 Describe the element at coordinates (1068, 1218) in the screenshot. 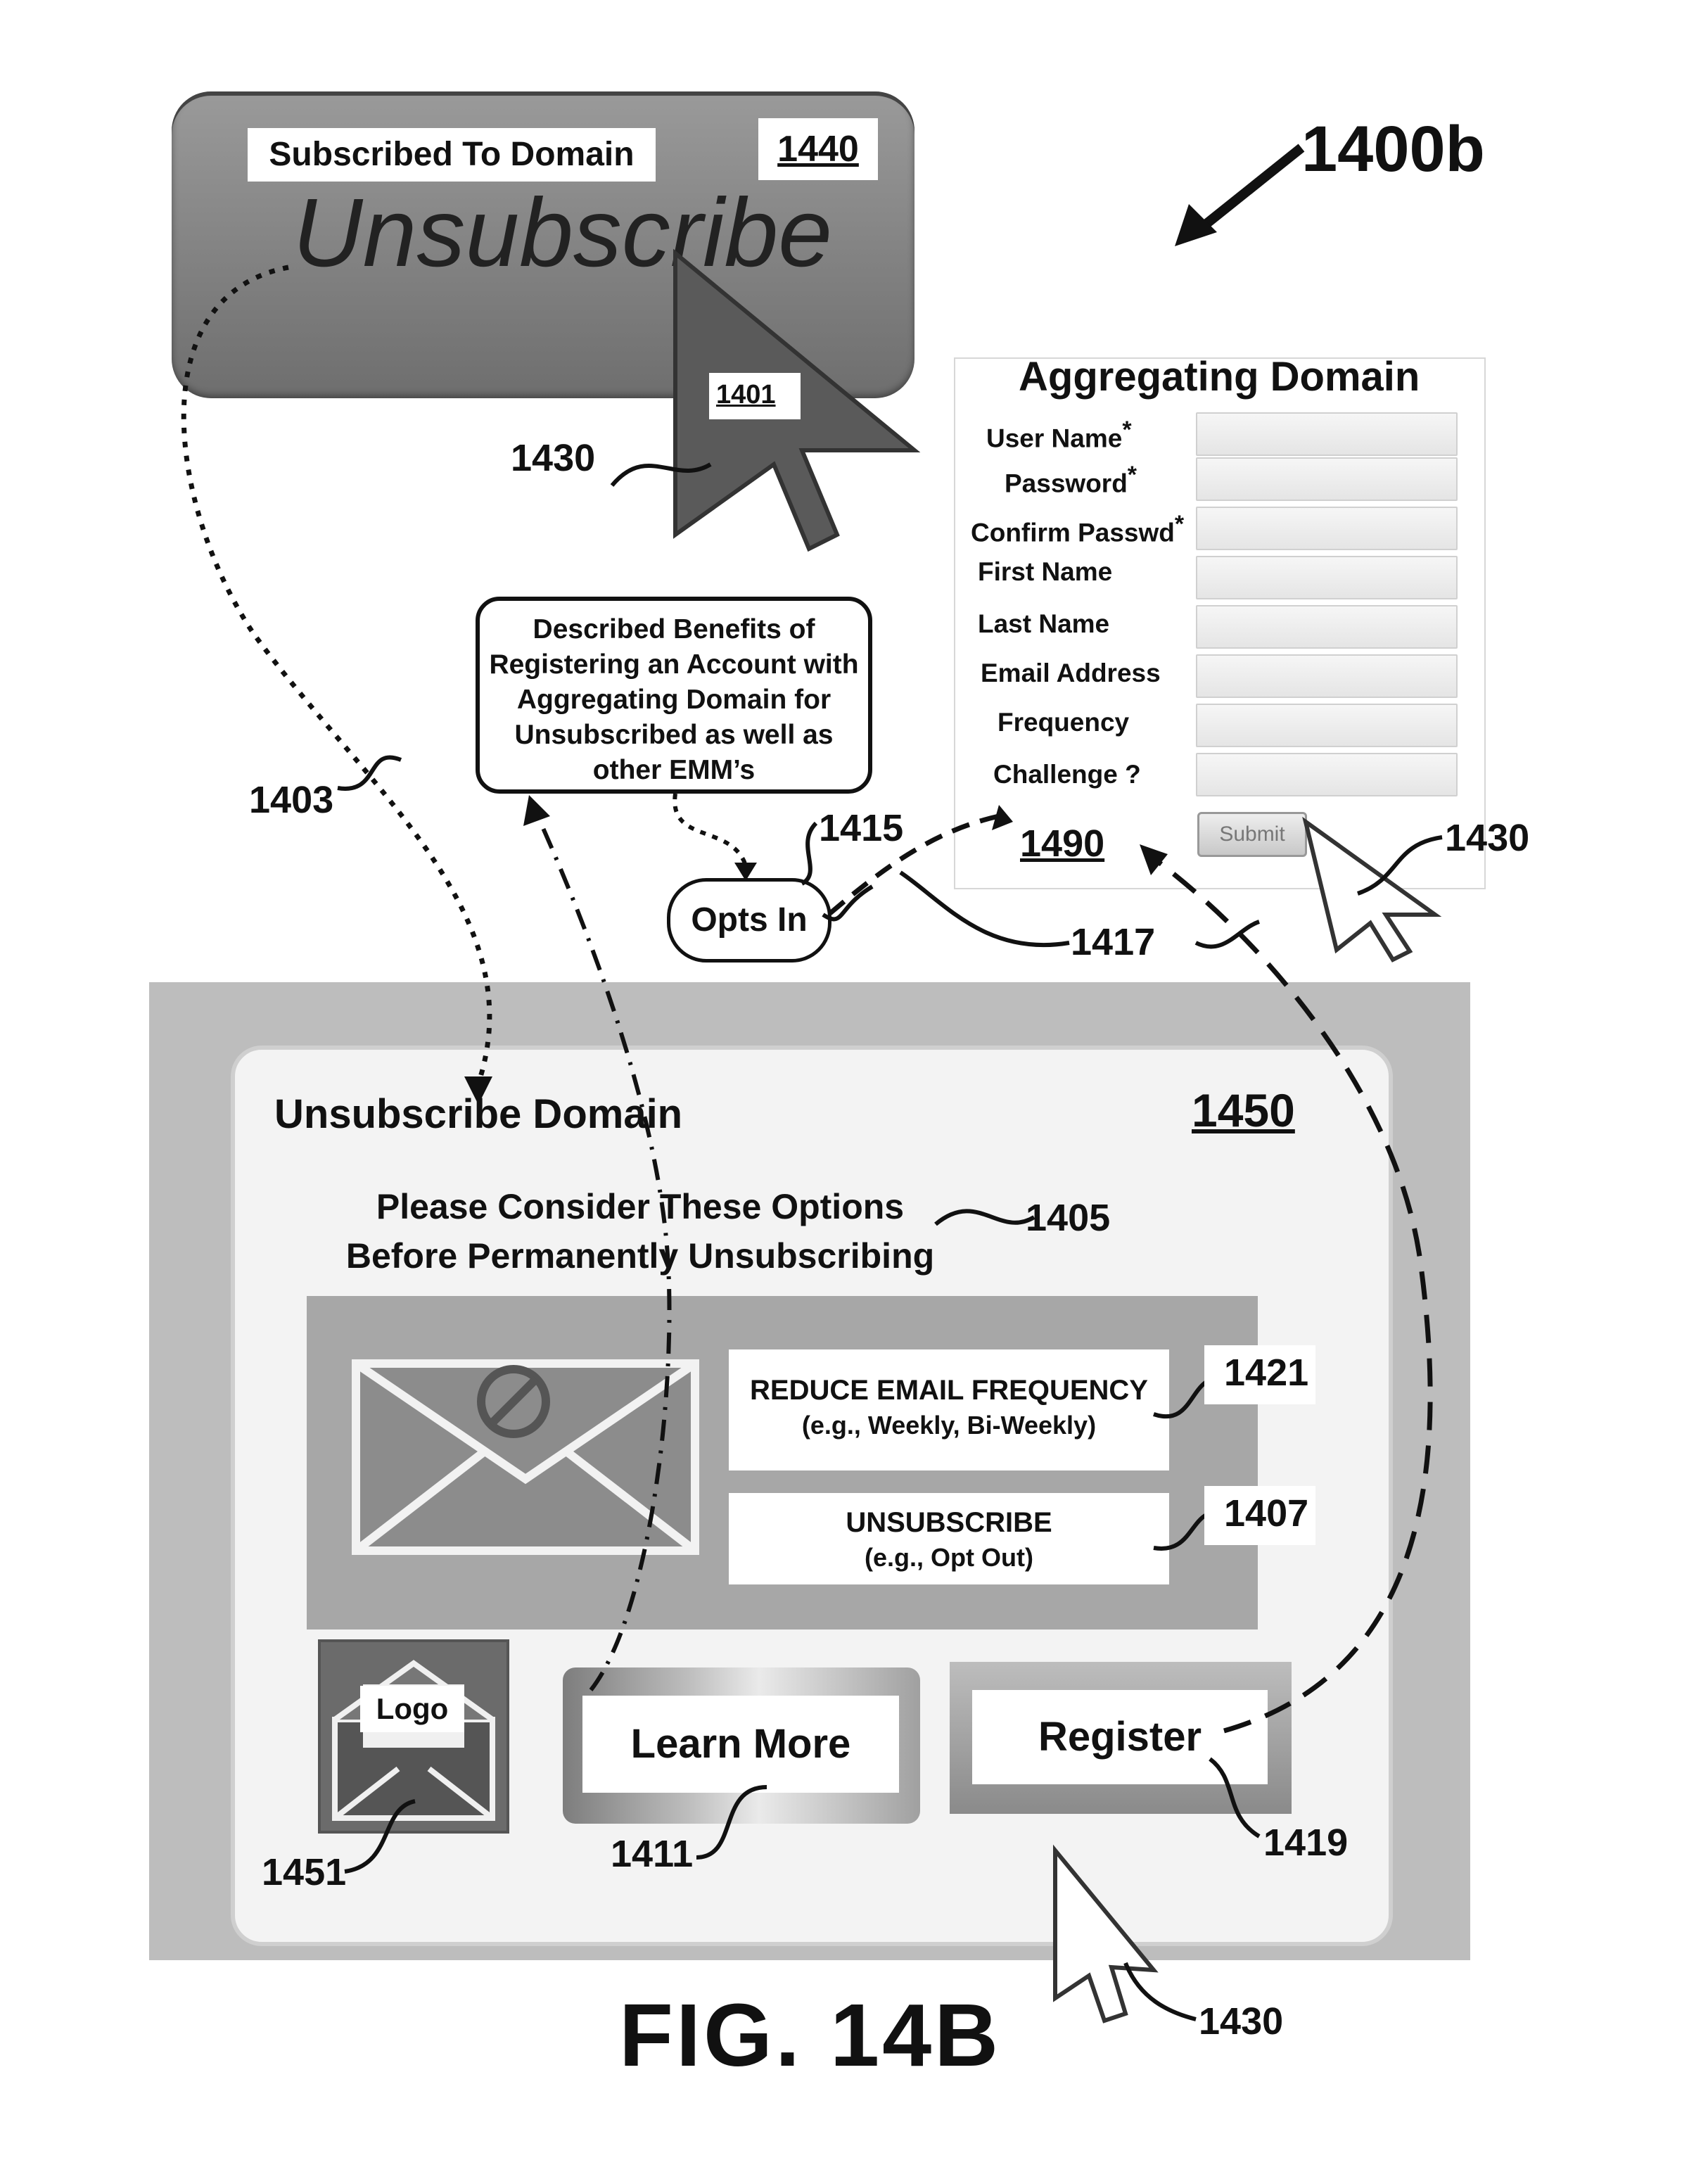

I see `ref-1405: 1405` at that location.